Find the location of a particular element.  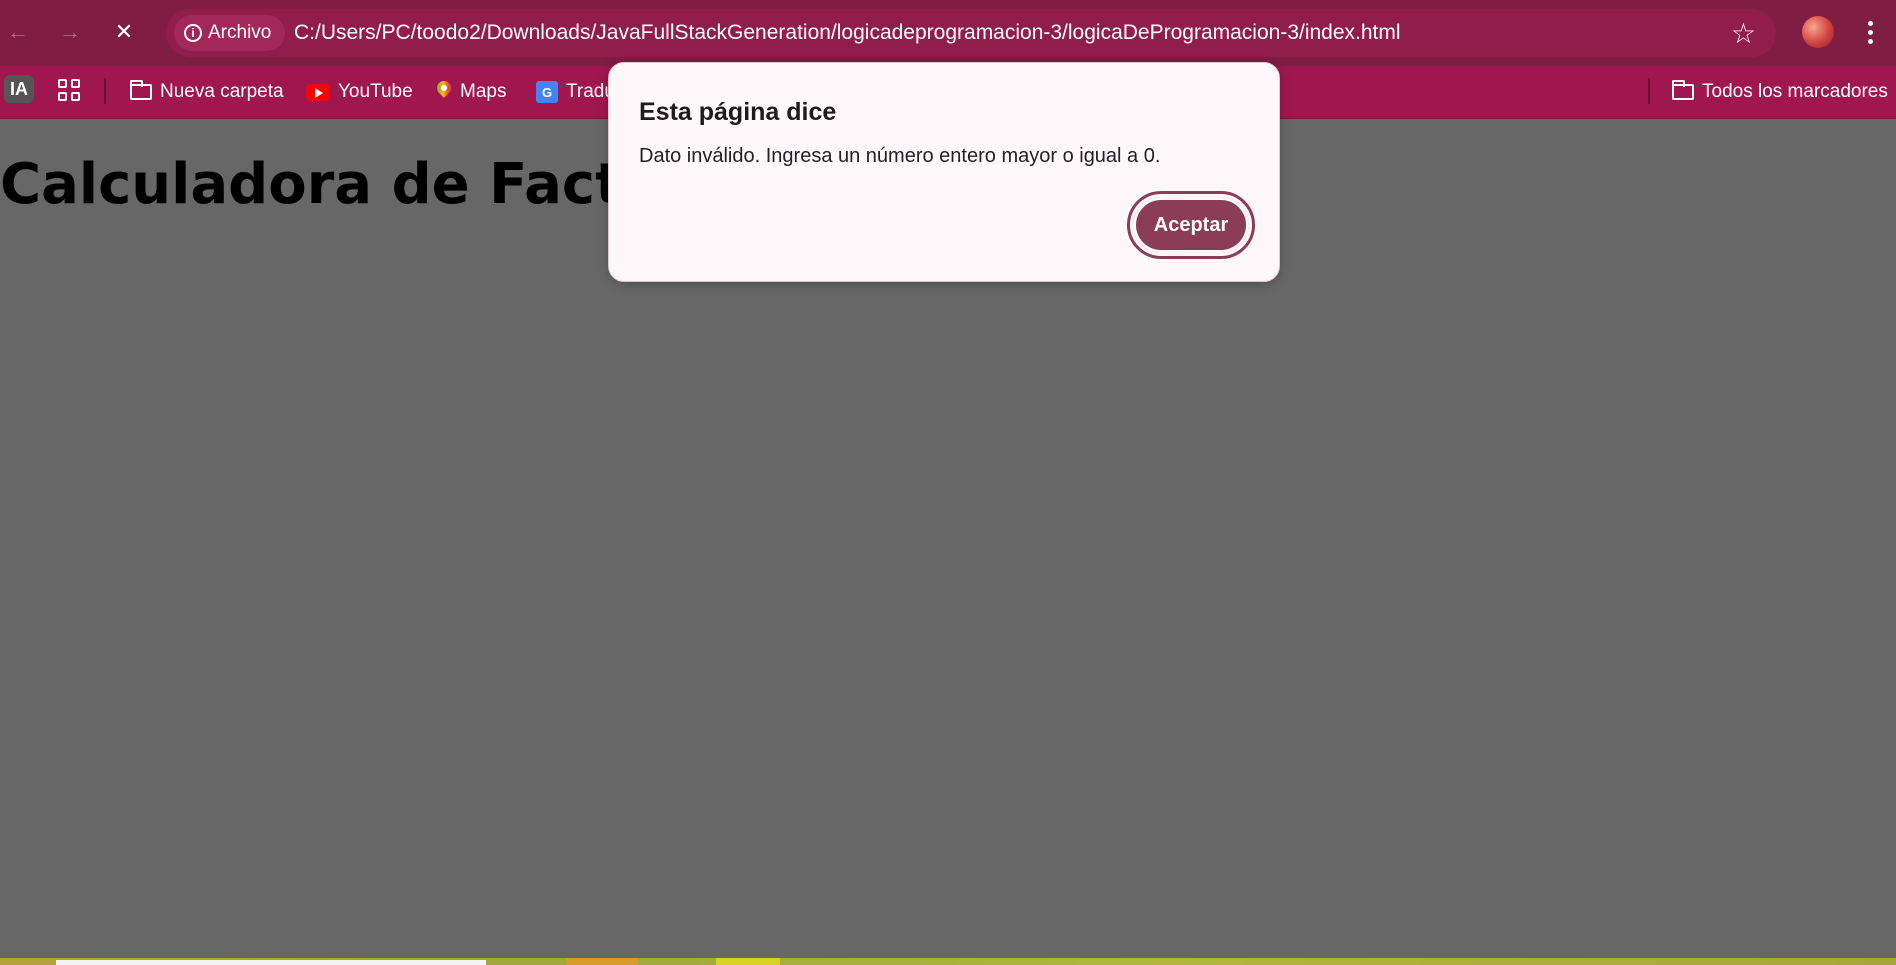

back-button: ← is located at coordinates (18, 32).